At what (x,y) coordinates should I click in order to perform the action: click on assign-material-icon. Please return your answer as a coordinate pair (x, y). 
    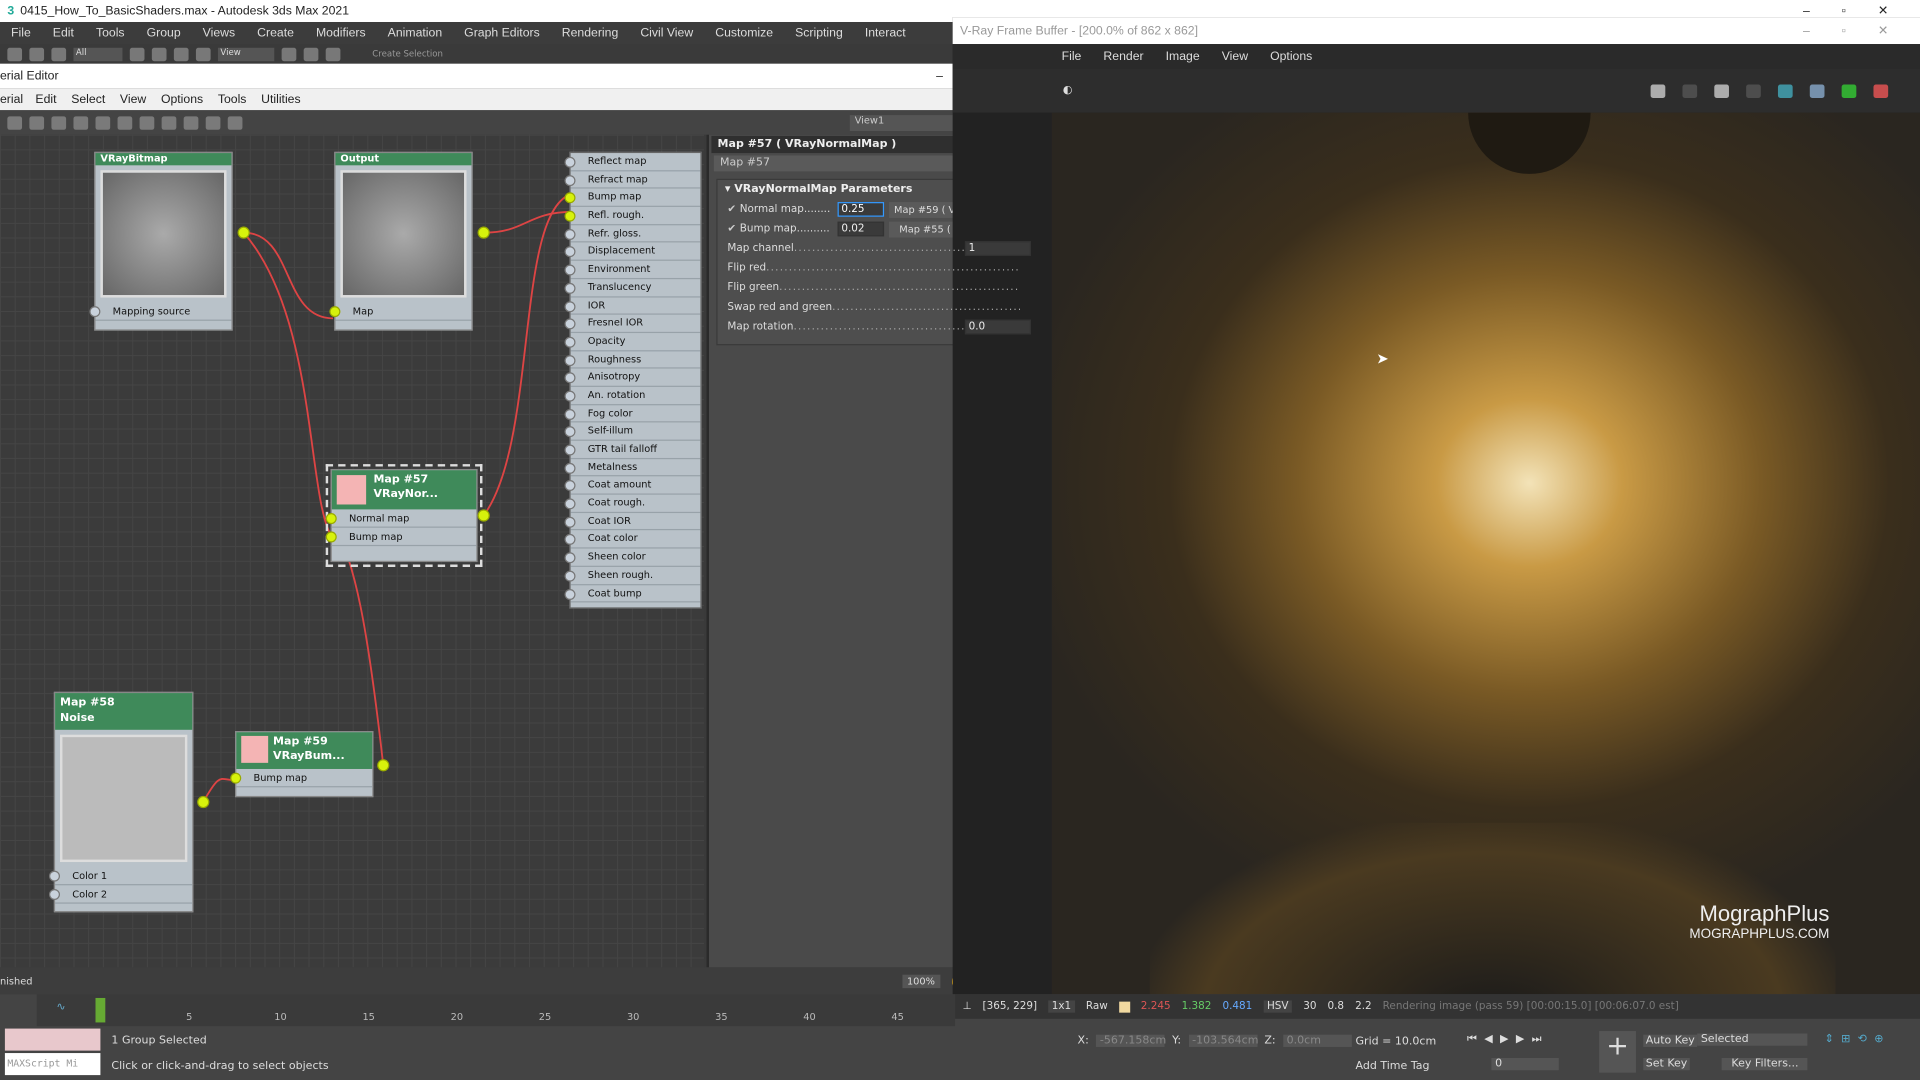
    Looking at the image, I should click on (81, 122).